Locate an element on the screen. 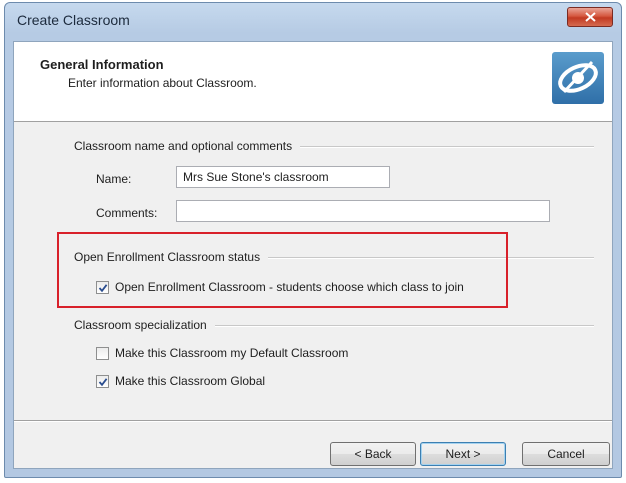 This screenshot has height=483, width=626. group-label-name-comments: Classroom name and optional comments is located at coordinates (187, 146).